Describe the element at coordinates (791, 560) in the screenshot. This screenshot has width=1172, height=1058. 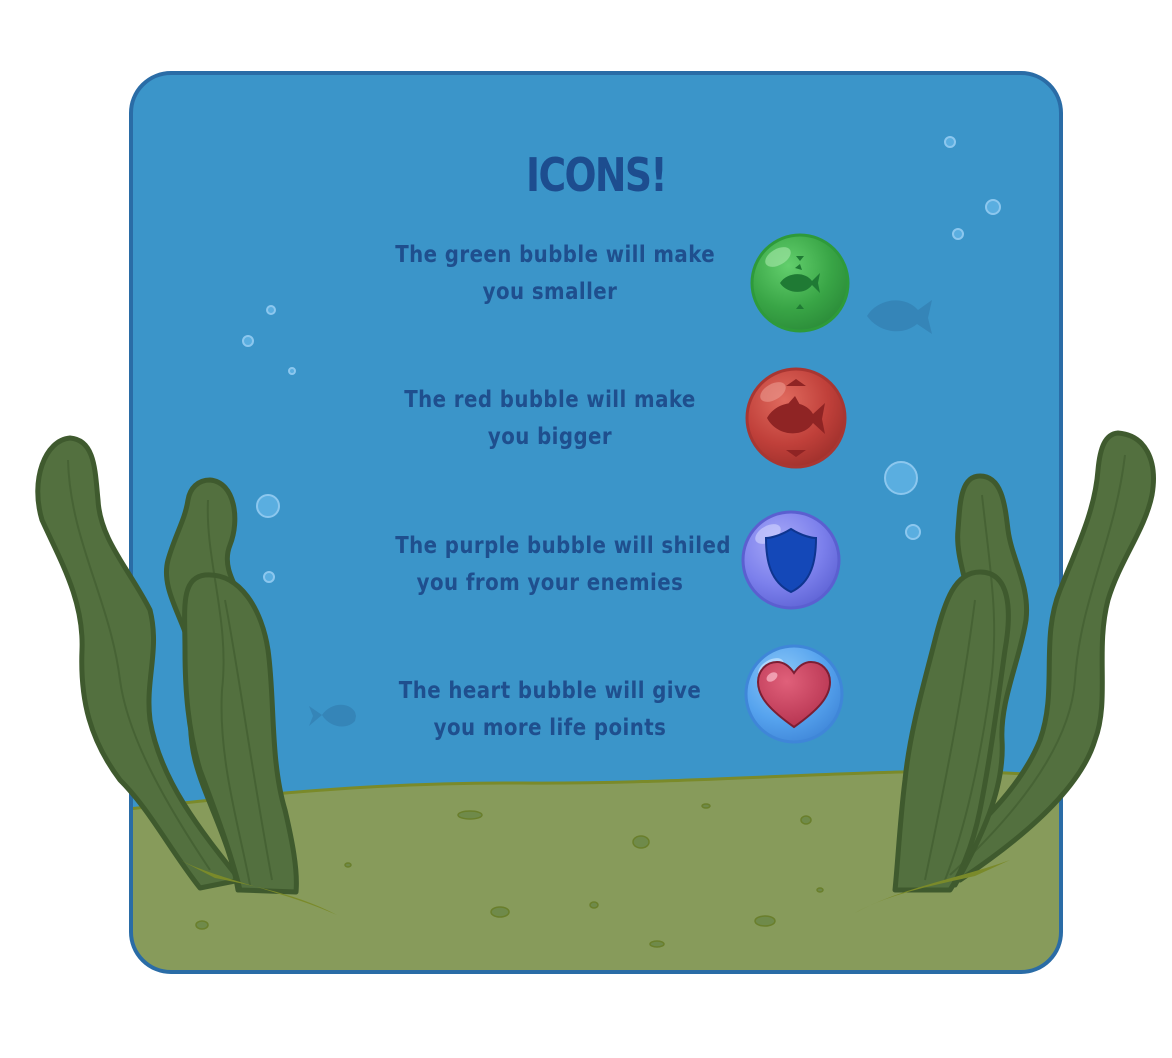
I see `purple-bubble-icon` at that location.